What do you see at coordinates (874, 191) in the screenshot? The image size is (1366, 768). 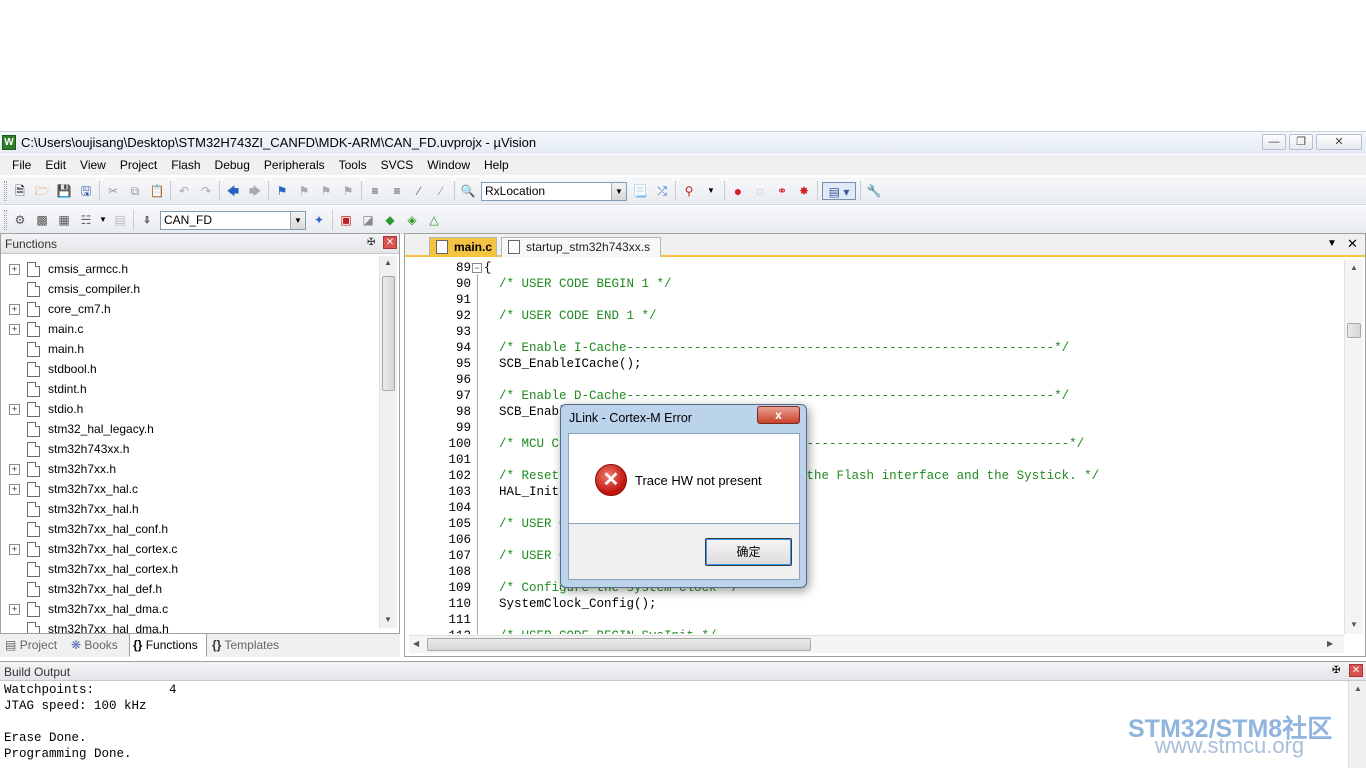 I see `configure-tools-icon: 🔧` at bounding box center [874, 191].